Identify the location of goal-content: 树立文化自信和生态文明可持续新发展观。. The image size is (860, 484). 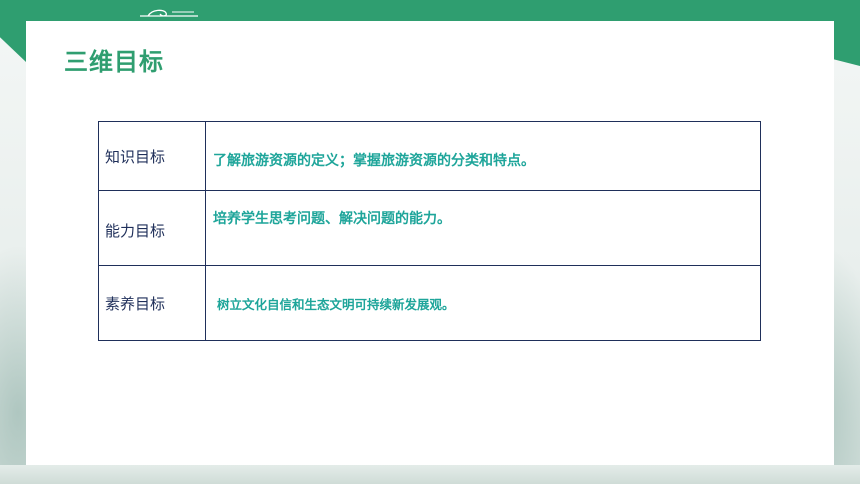
(336, 304).